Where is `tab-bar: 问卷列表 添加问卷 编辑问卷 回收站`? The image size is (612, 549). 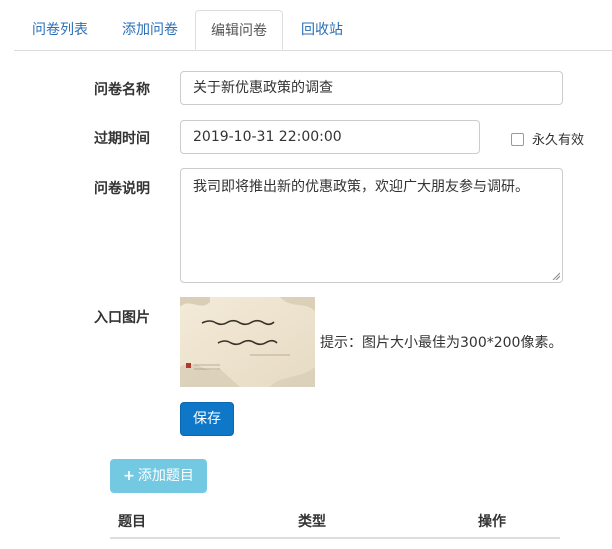 tab-bar: 问卷列表 添加问卷 编辑问卷 回收站 is located at coordinates (313, 30).